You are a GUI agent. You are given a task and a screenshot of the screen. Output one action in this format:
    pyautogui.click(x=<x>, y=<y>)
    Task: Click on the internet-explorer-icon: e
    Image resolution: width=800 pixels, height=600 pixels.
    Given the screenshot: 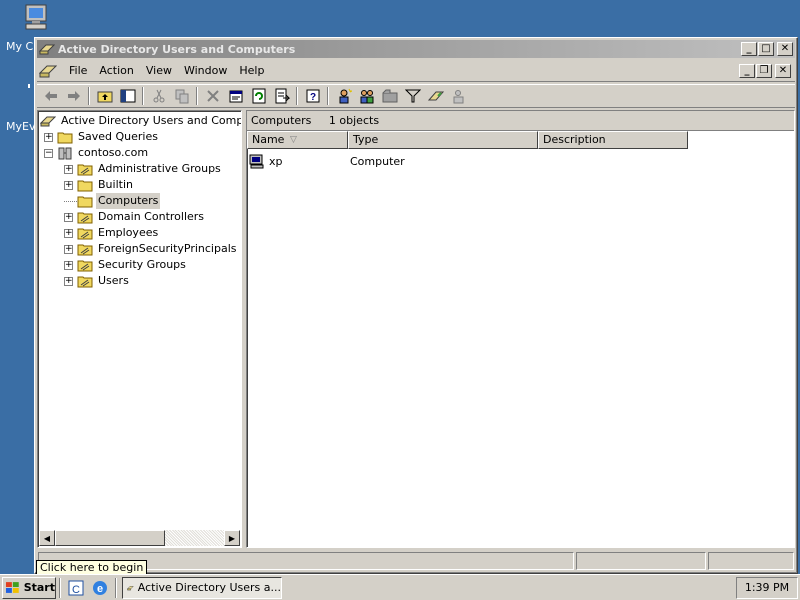 What is the action you would take?
    pyautogui.click(x=100, y=588)
    